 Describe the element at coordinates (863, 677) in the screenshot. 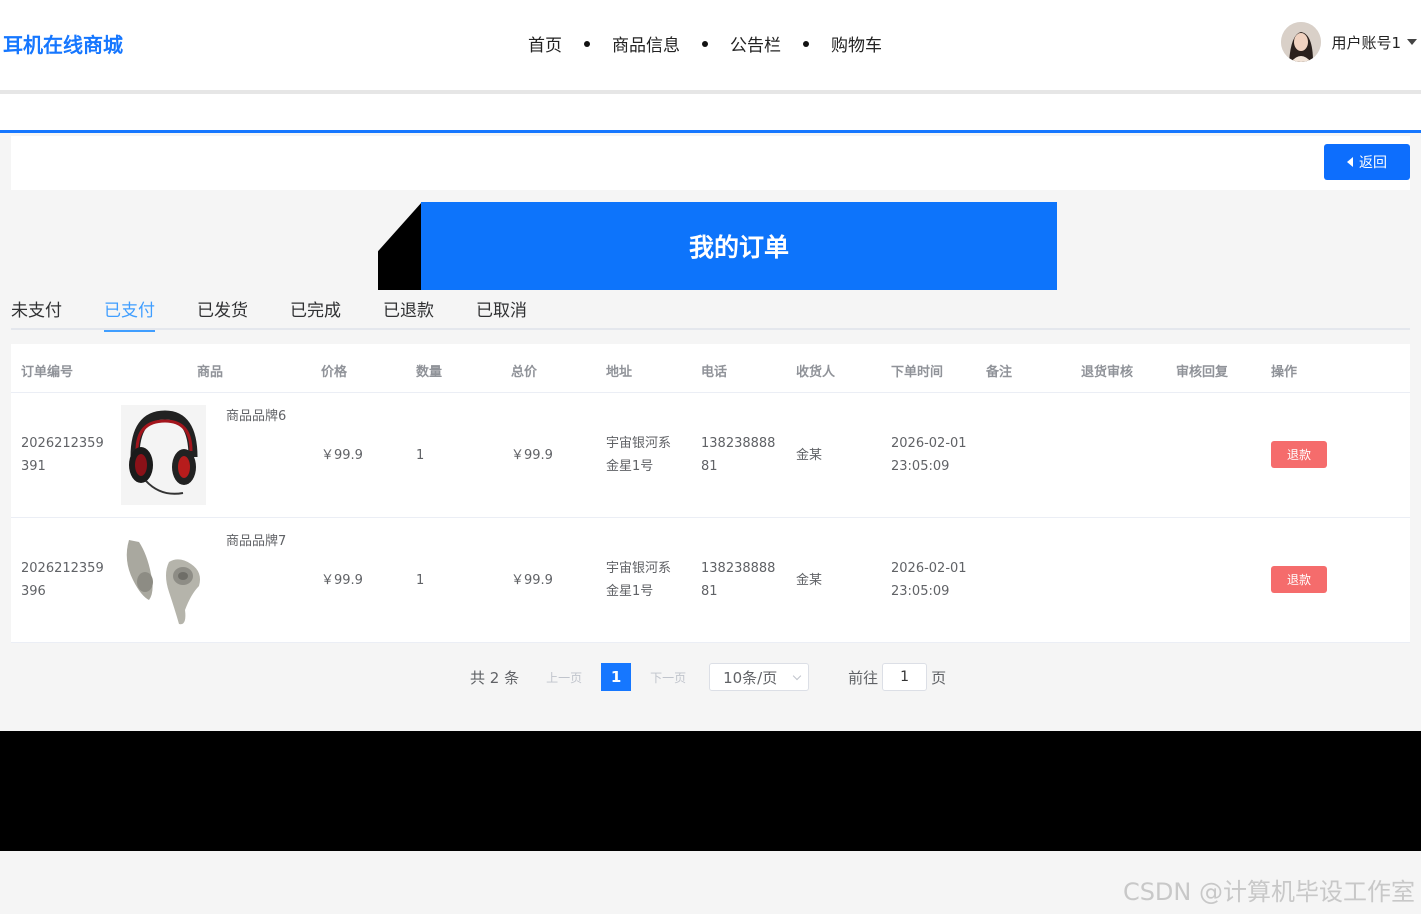

I see `goto-label: 前往` at that location.